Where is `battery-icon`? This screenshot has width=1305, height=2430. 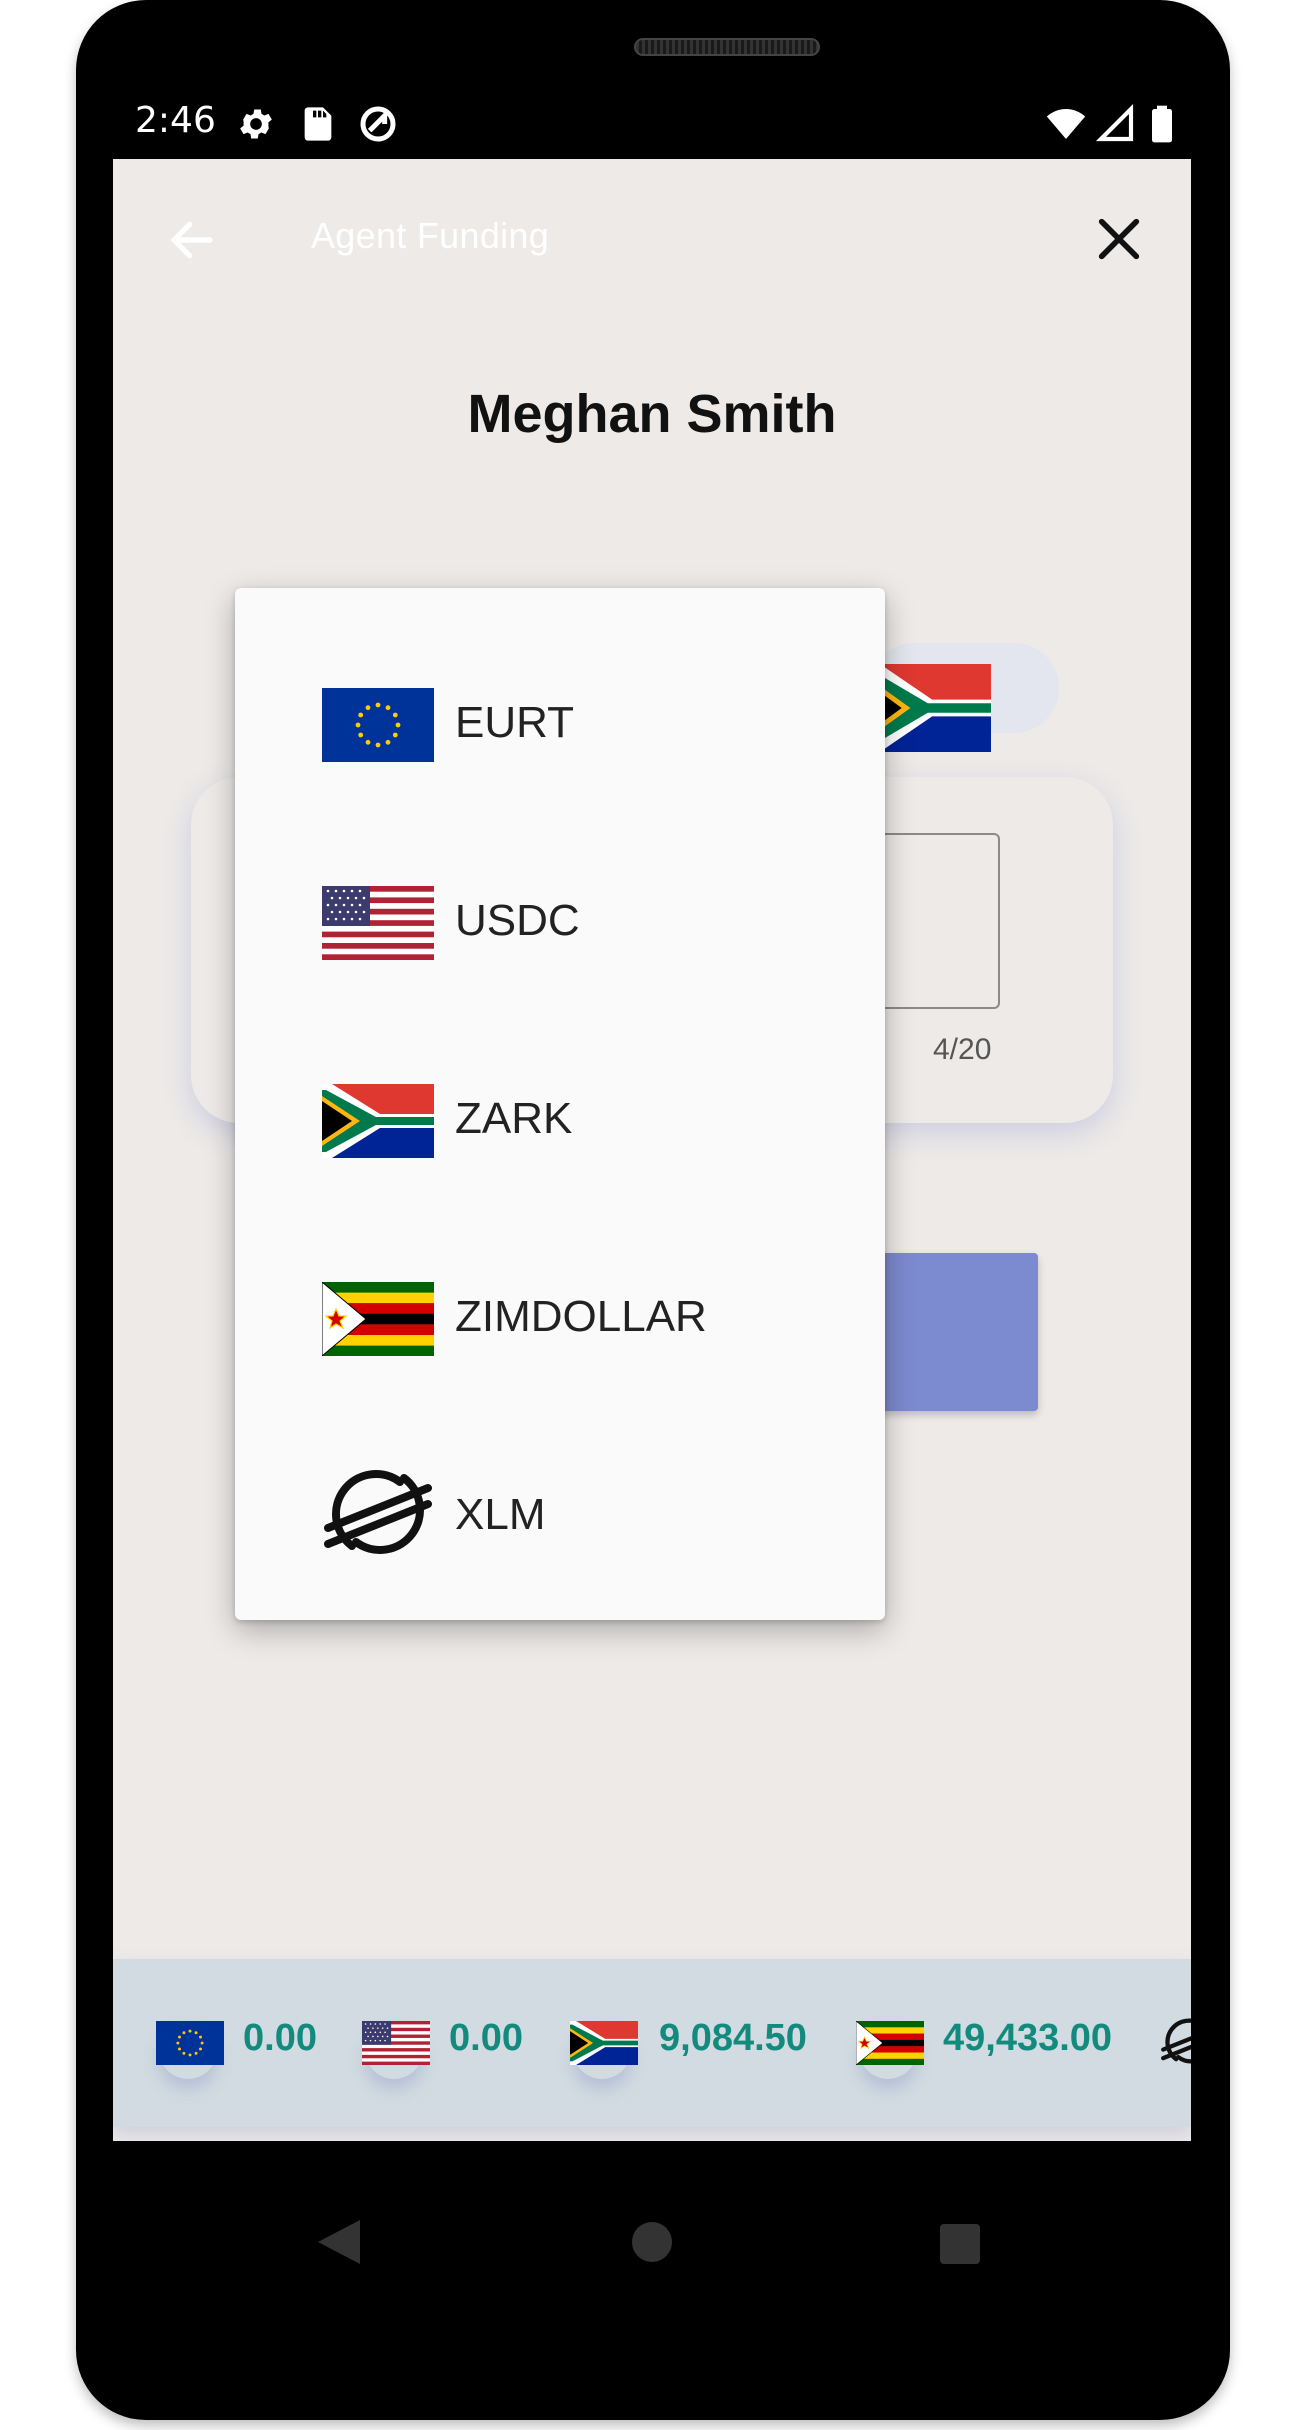 battery-icon is located at coordinates (1162, 124).